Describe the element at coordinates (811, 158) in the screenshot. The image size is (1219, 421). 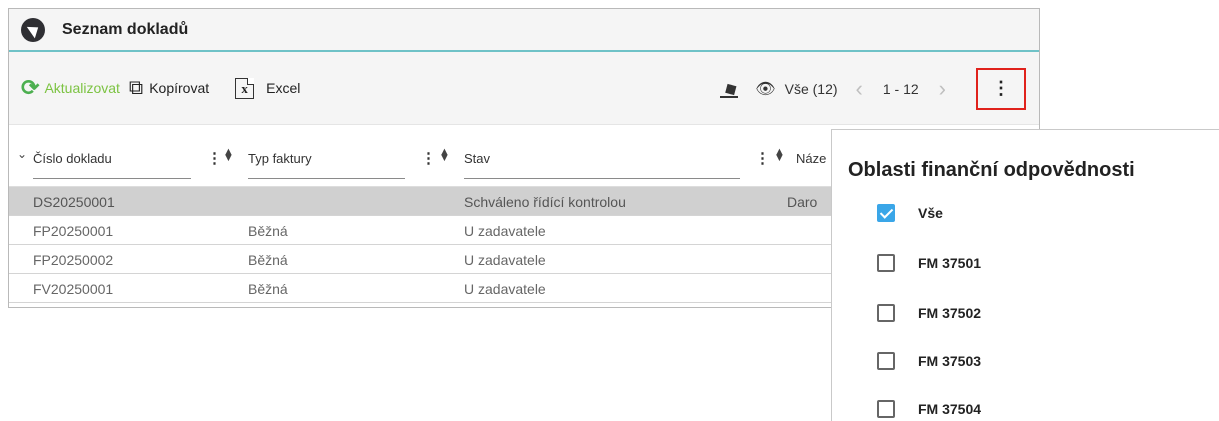
I see `column-label: Náze` at that location.